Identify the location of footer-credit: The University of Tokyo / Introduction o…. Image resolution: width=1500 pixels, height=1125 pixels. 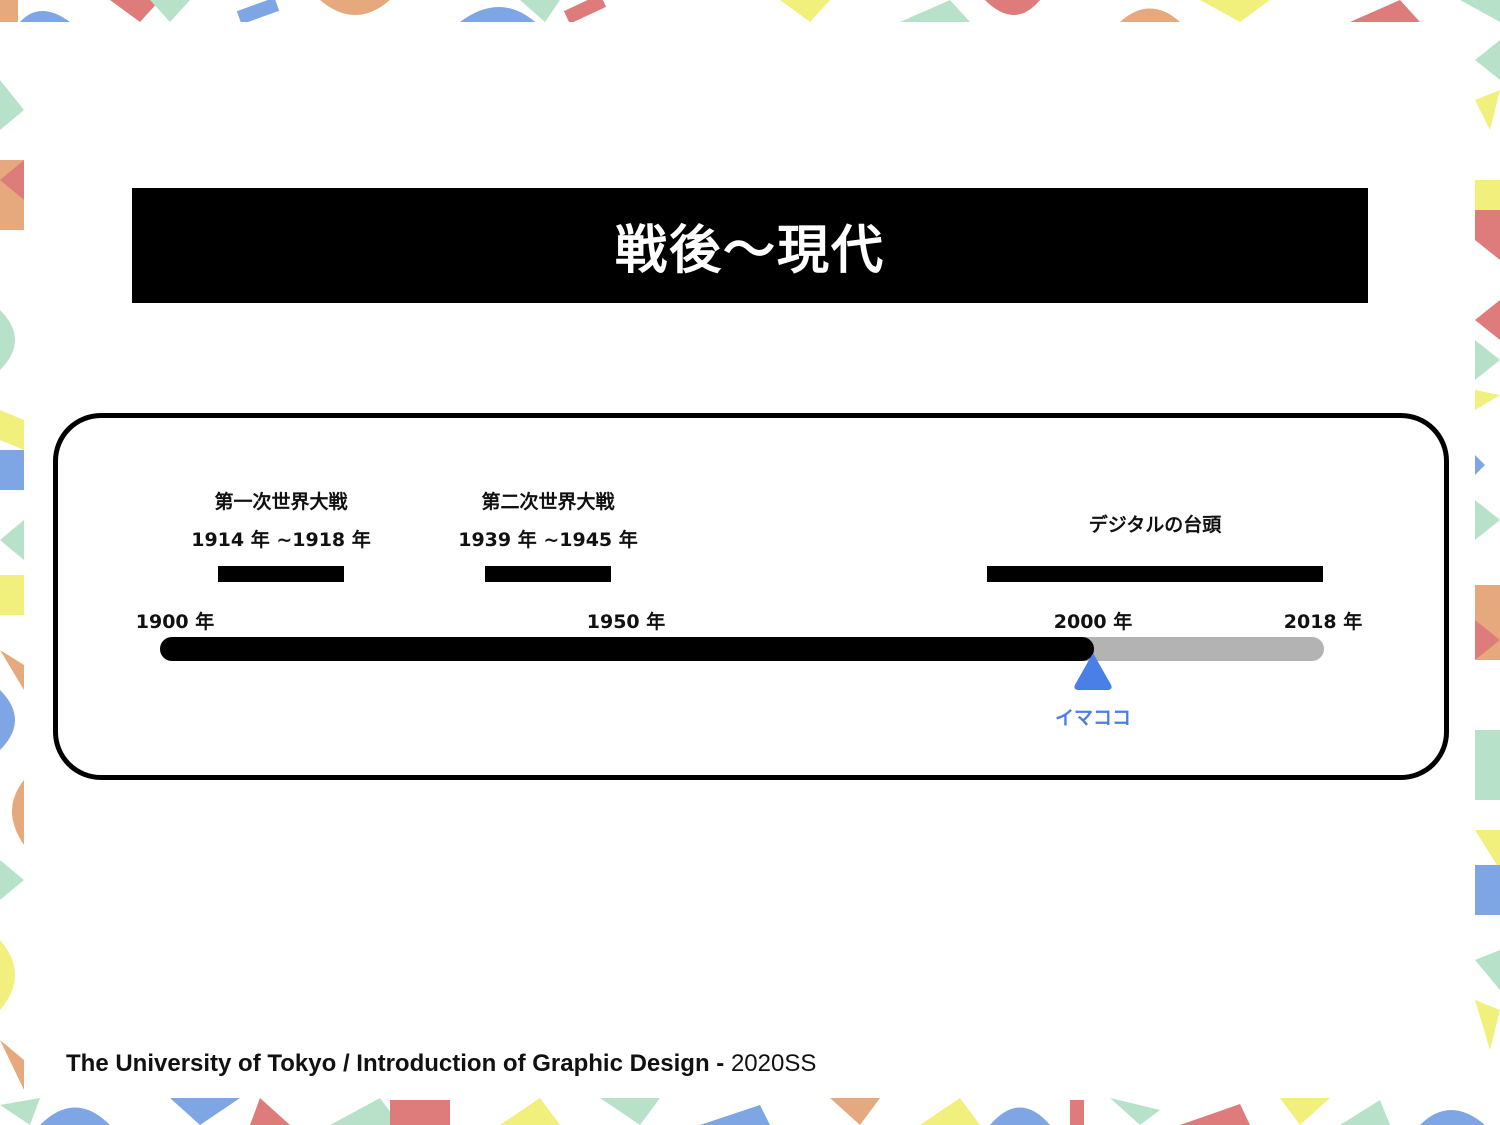
(441, 1064).